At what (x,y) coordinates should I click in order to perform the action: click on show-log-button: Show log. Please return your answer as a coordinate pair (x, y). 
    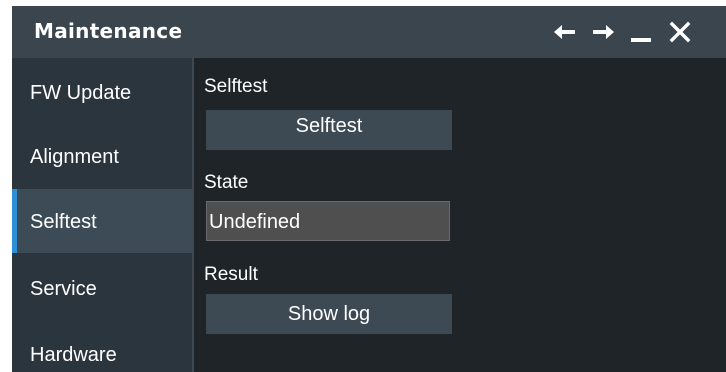
    Looking at the image, I should click on (329, 314).